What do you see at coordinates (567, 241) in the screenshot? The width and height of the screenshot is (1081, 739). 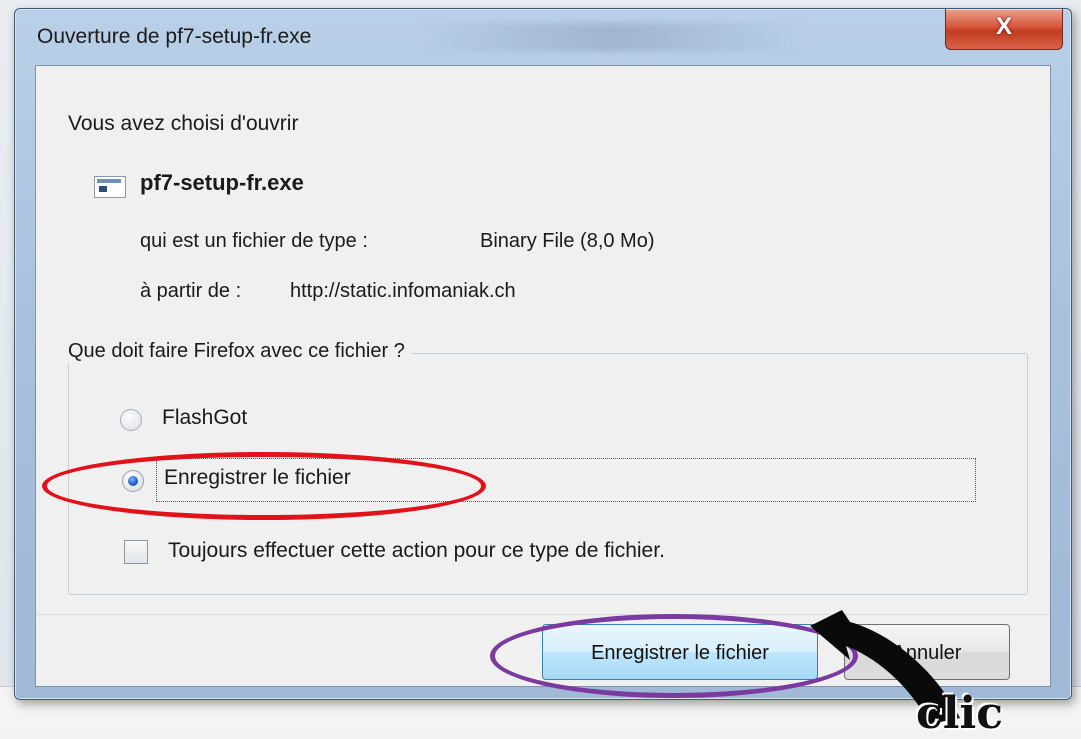 I see `file-type-value: Binary File (8,0 Mo)` at bounding box center [567, 241].